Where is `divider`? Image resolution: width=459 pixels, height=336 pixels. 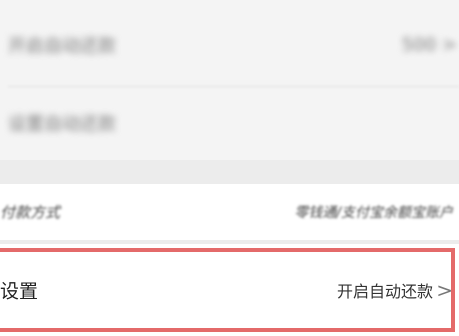 divider is located at coordinates (233, 86).